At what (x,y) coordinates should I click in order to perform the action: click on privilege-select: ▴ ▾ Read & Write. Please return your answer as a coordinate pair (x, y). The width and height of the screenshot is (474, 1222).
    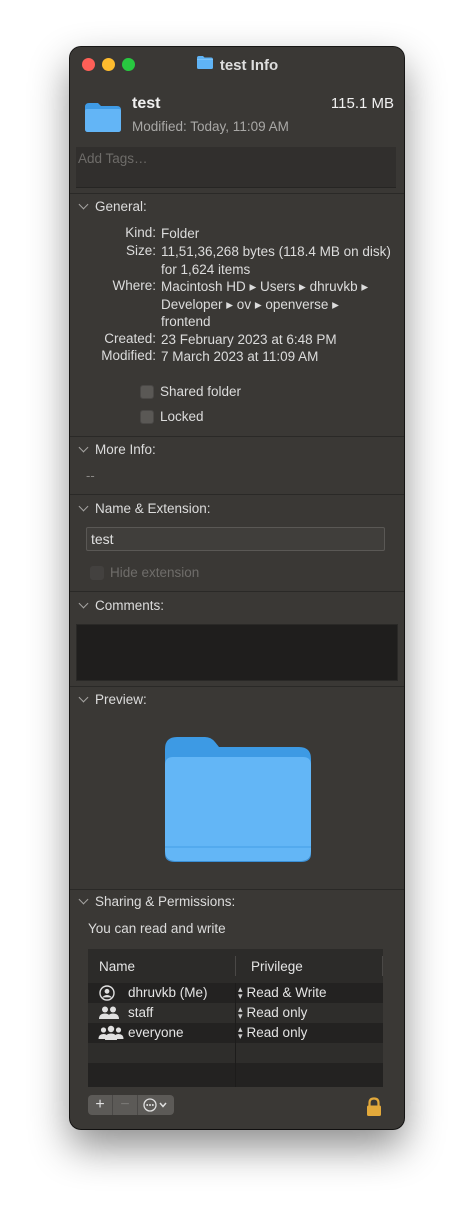
    Looking at the image, I should click on (282, 992).